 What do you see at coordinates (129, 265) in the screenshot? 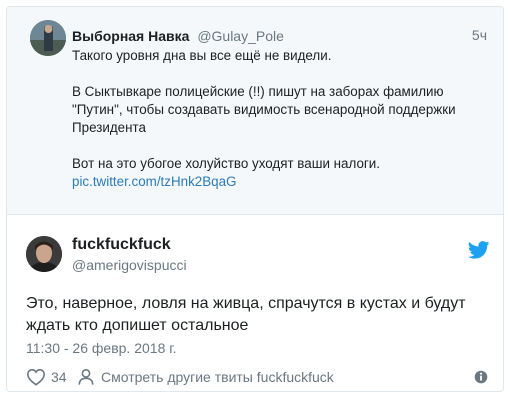
I see `author-handle: @amerigovispucci` at bounding box center [129, 265].